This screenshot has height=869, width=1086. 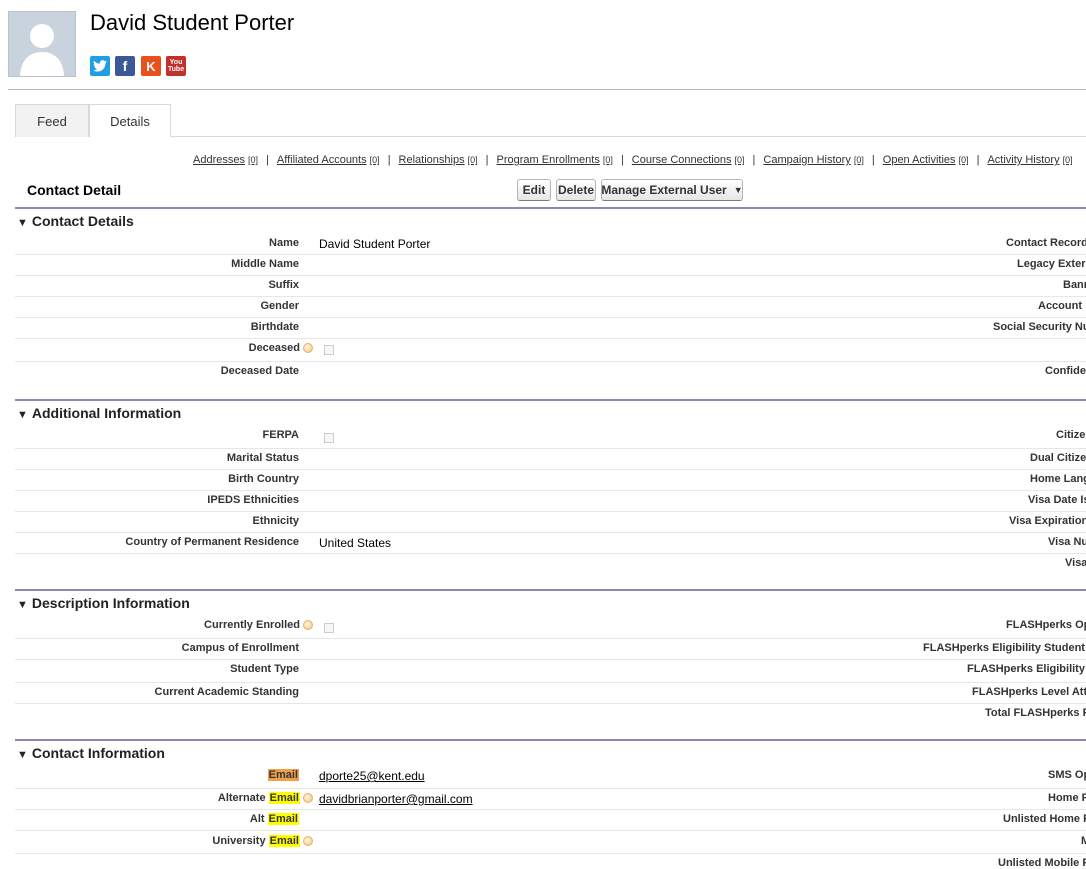 What do you see at coordinates (130, 120) in the screenshot?
I see `tab-details: Details` at bounding box center [130, 120].